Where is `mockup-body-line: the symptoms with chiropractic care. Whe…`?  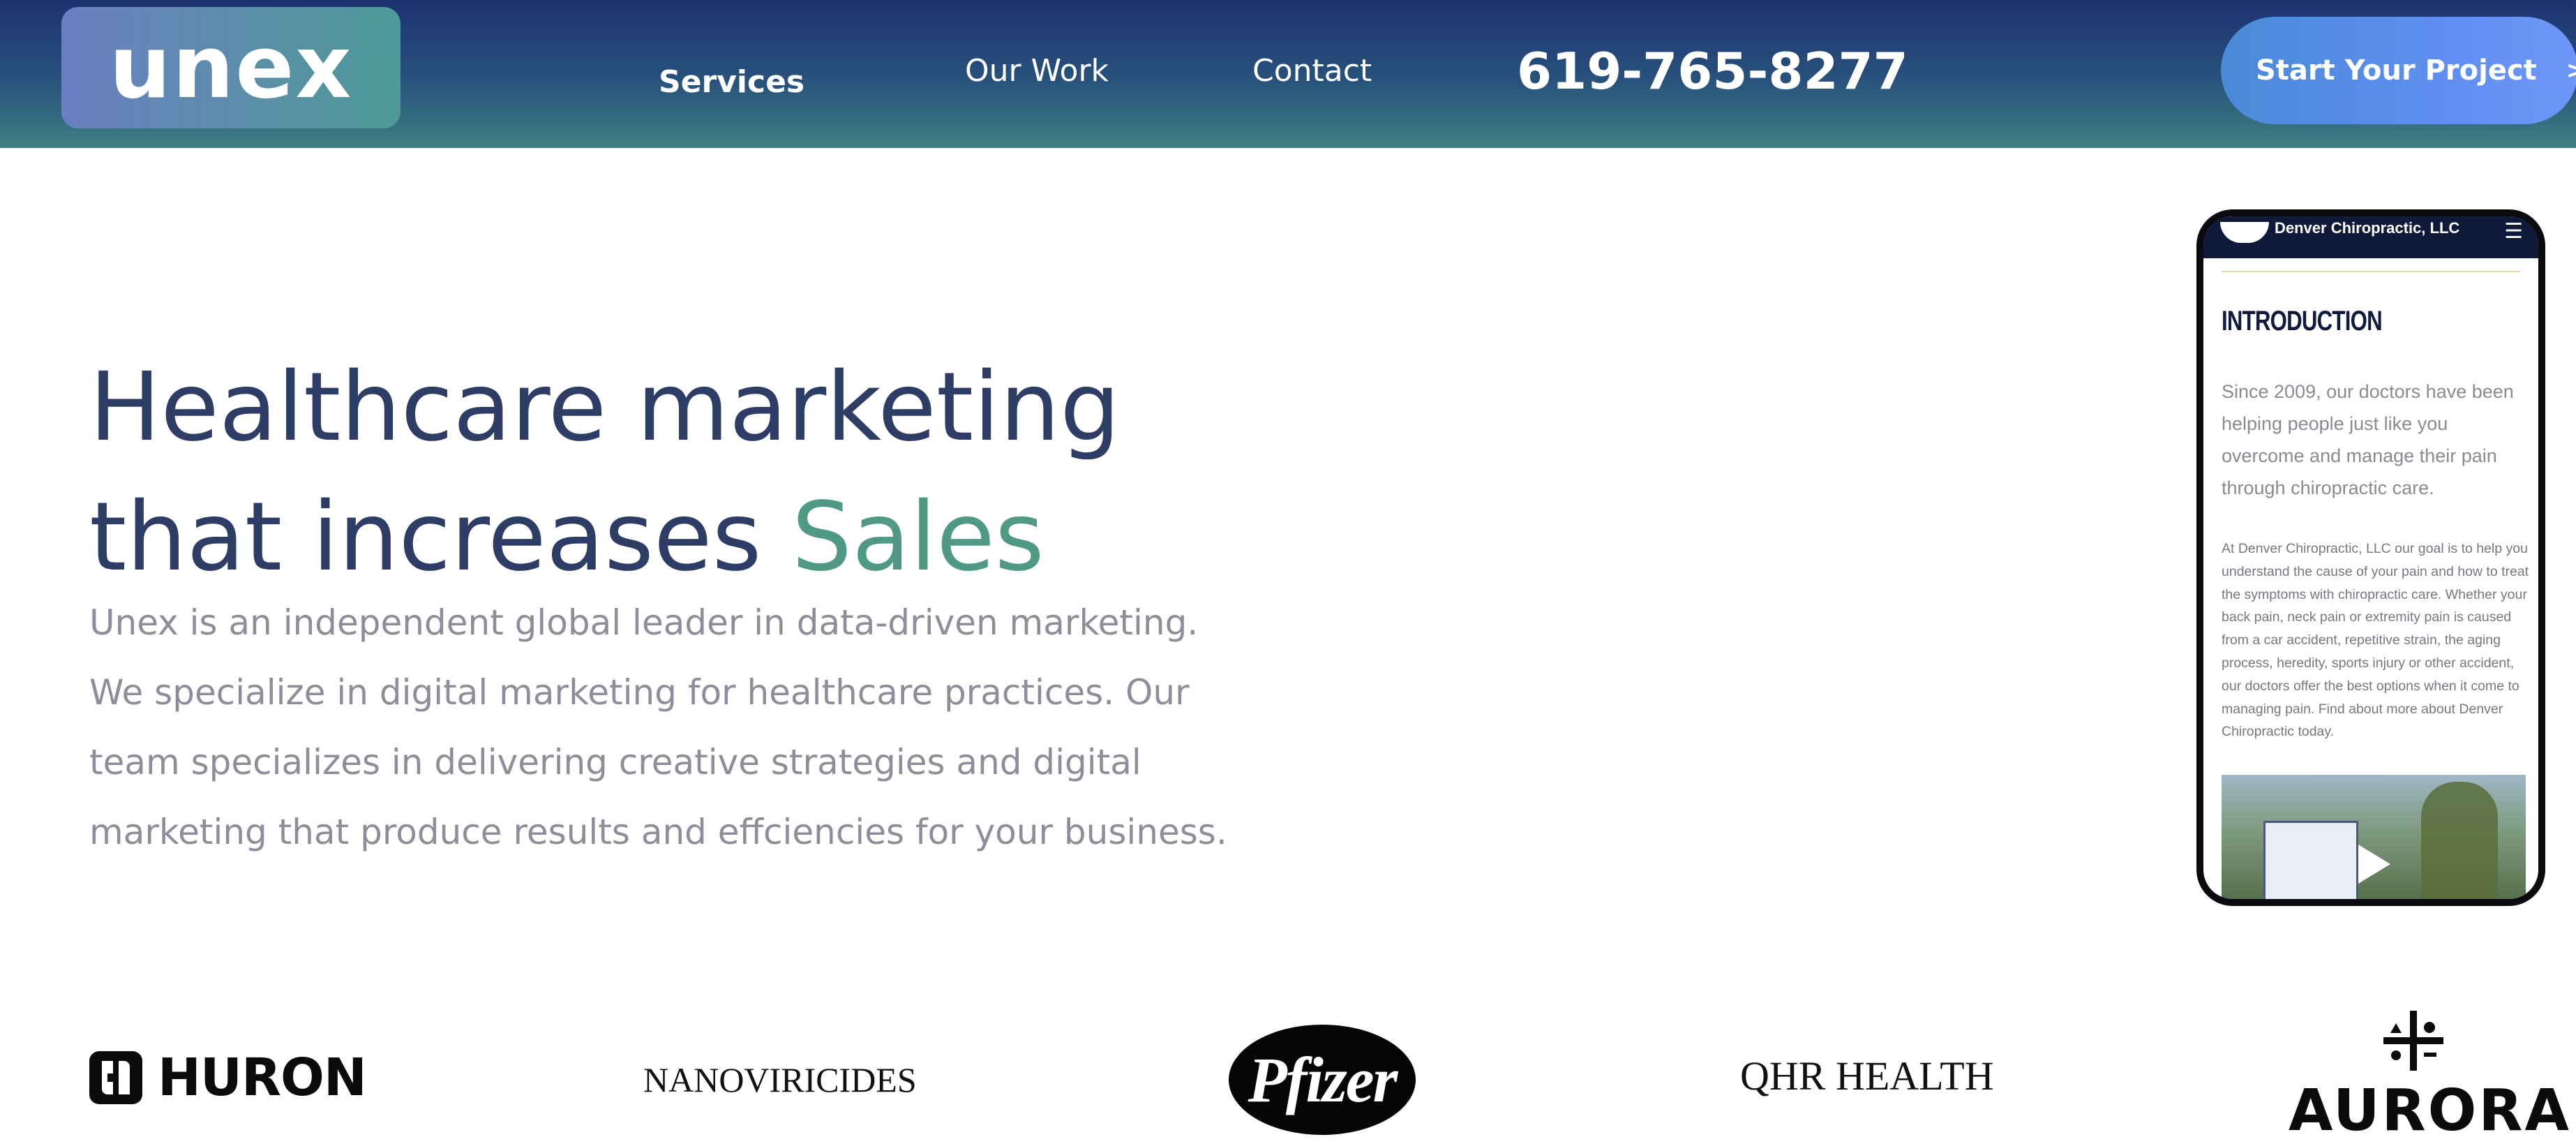 mockup-body-line: the symptoms with chiropractic care. Whe… is located at coordinates (2374, 594).